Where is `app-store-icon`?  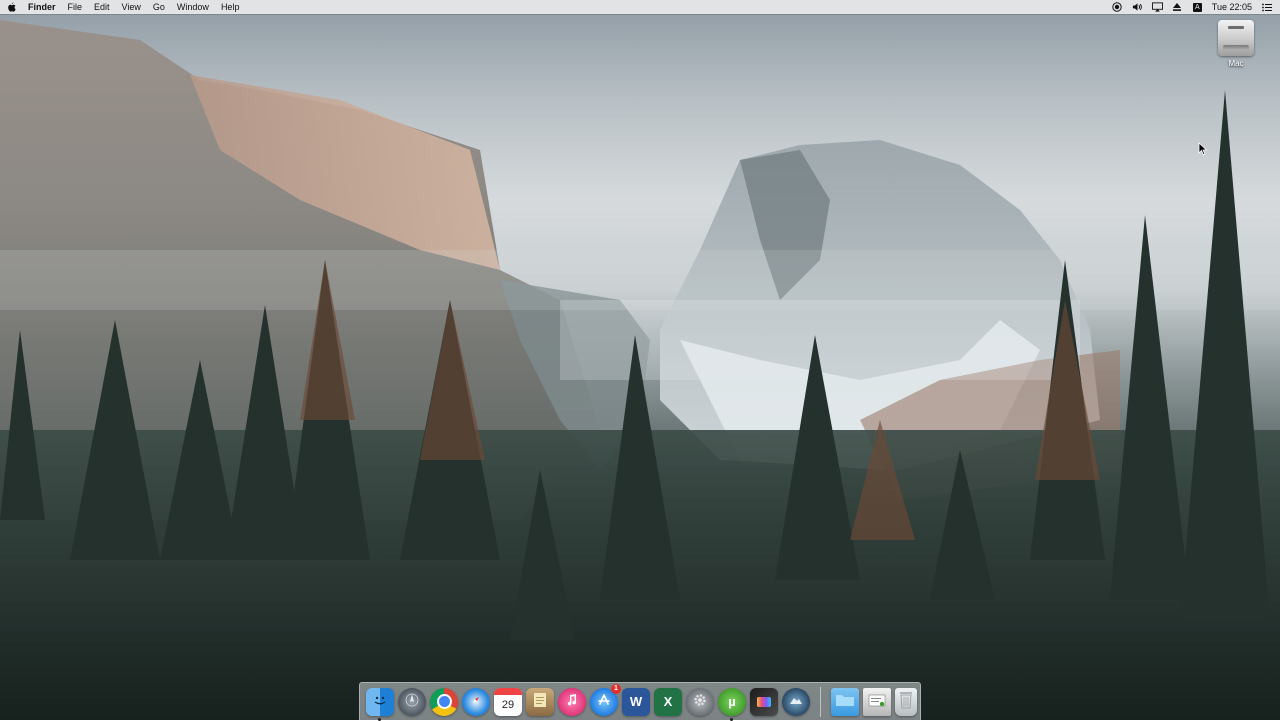
app-store-icon is located at coordinates (604, 701).